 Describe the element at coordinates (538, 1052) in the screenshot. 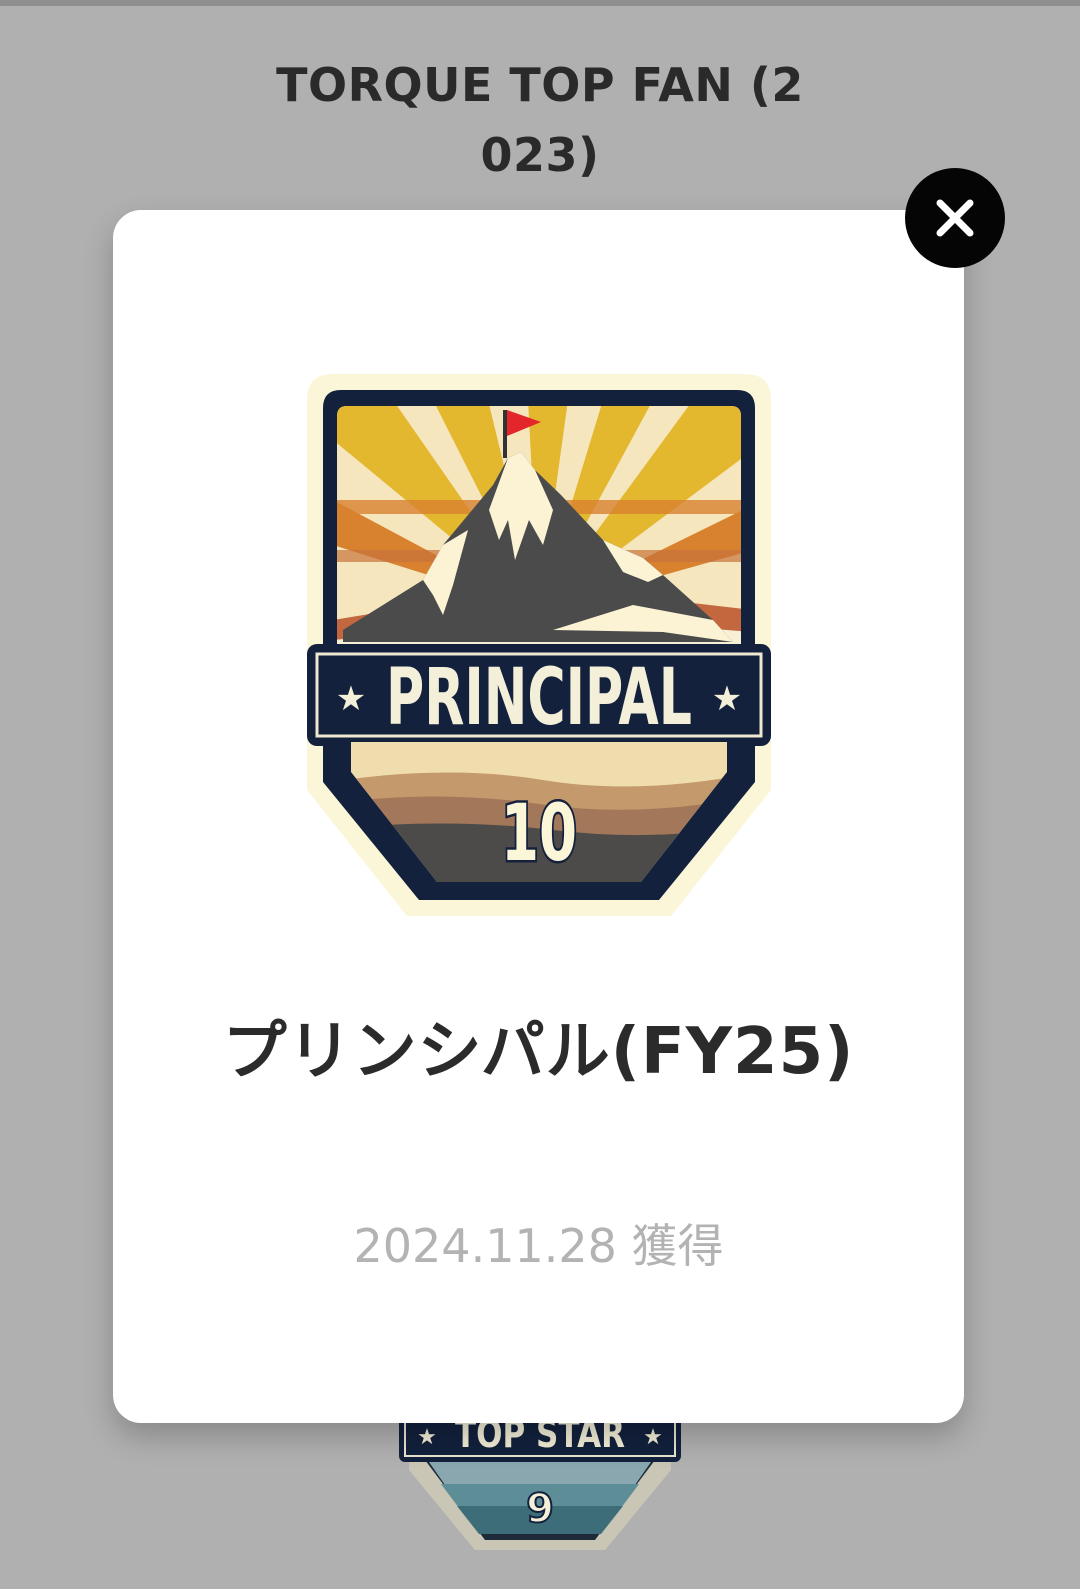

I see `badge-name: プリンシパル(FY25)` at that location.